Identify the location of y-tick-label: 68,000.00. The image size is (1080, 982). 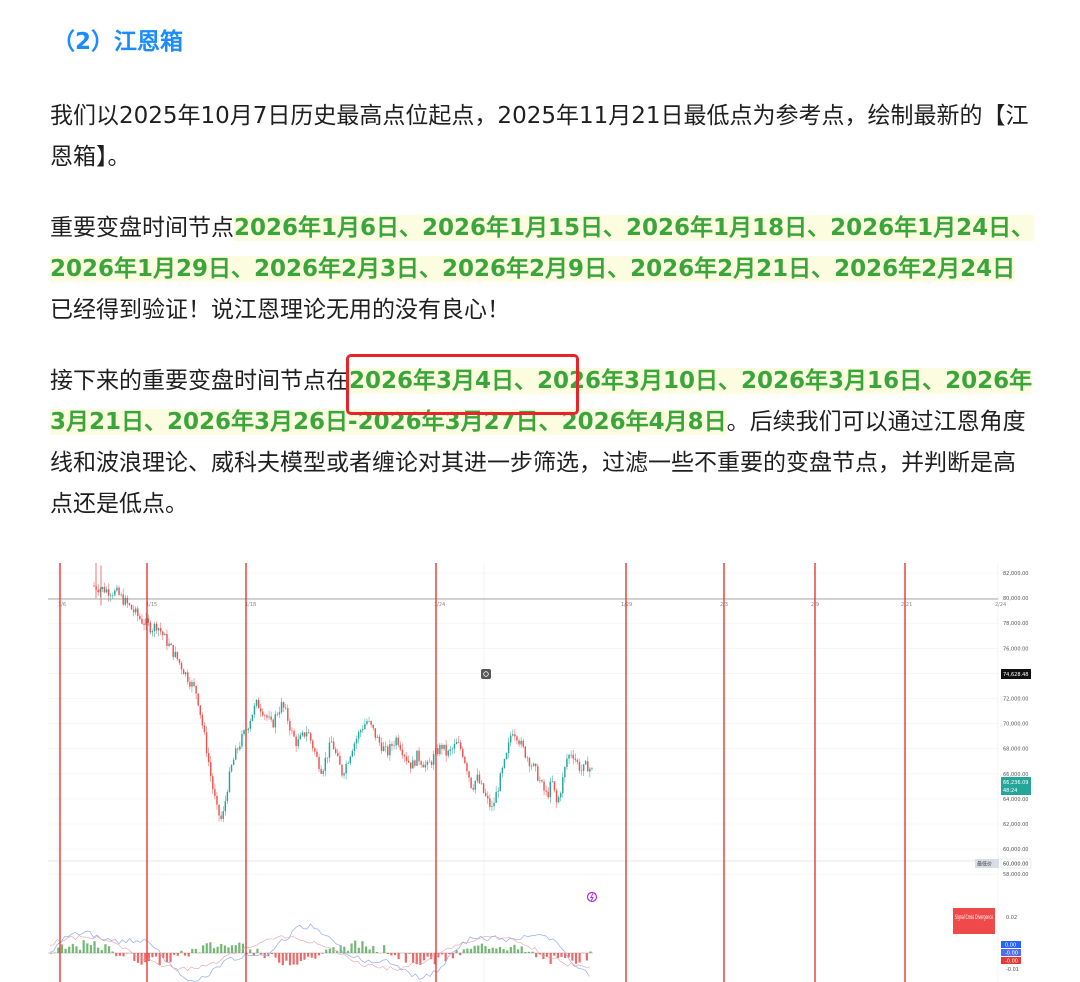
(1015, 750).